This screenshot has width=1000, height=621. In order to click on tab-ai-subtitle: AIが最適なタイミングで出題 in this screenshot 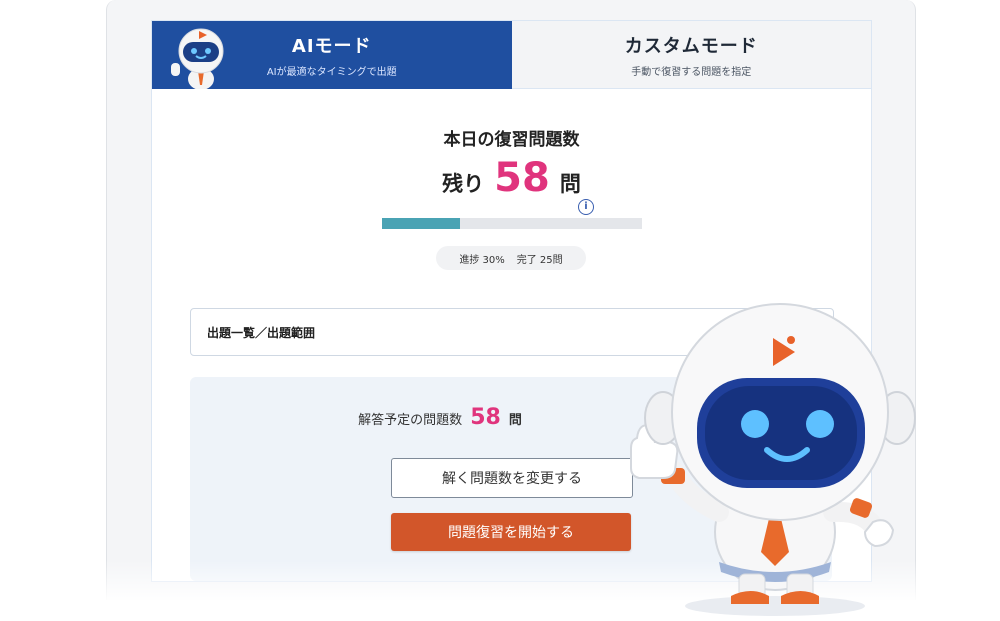, I will do `click(331, 72)`.